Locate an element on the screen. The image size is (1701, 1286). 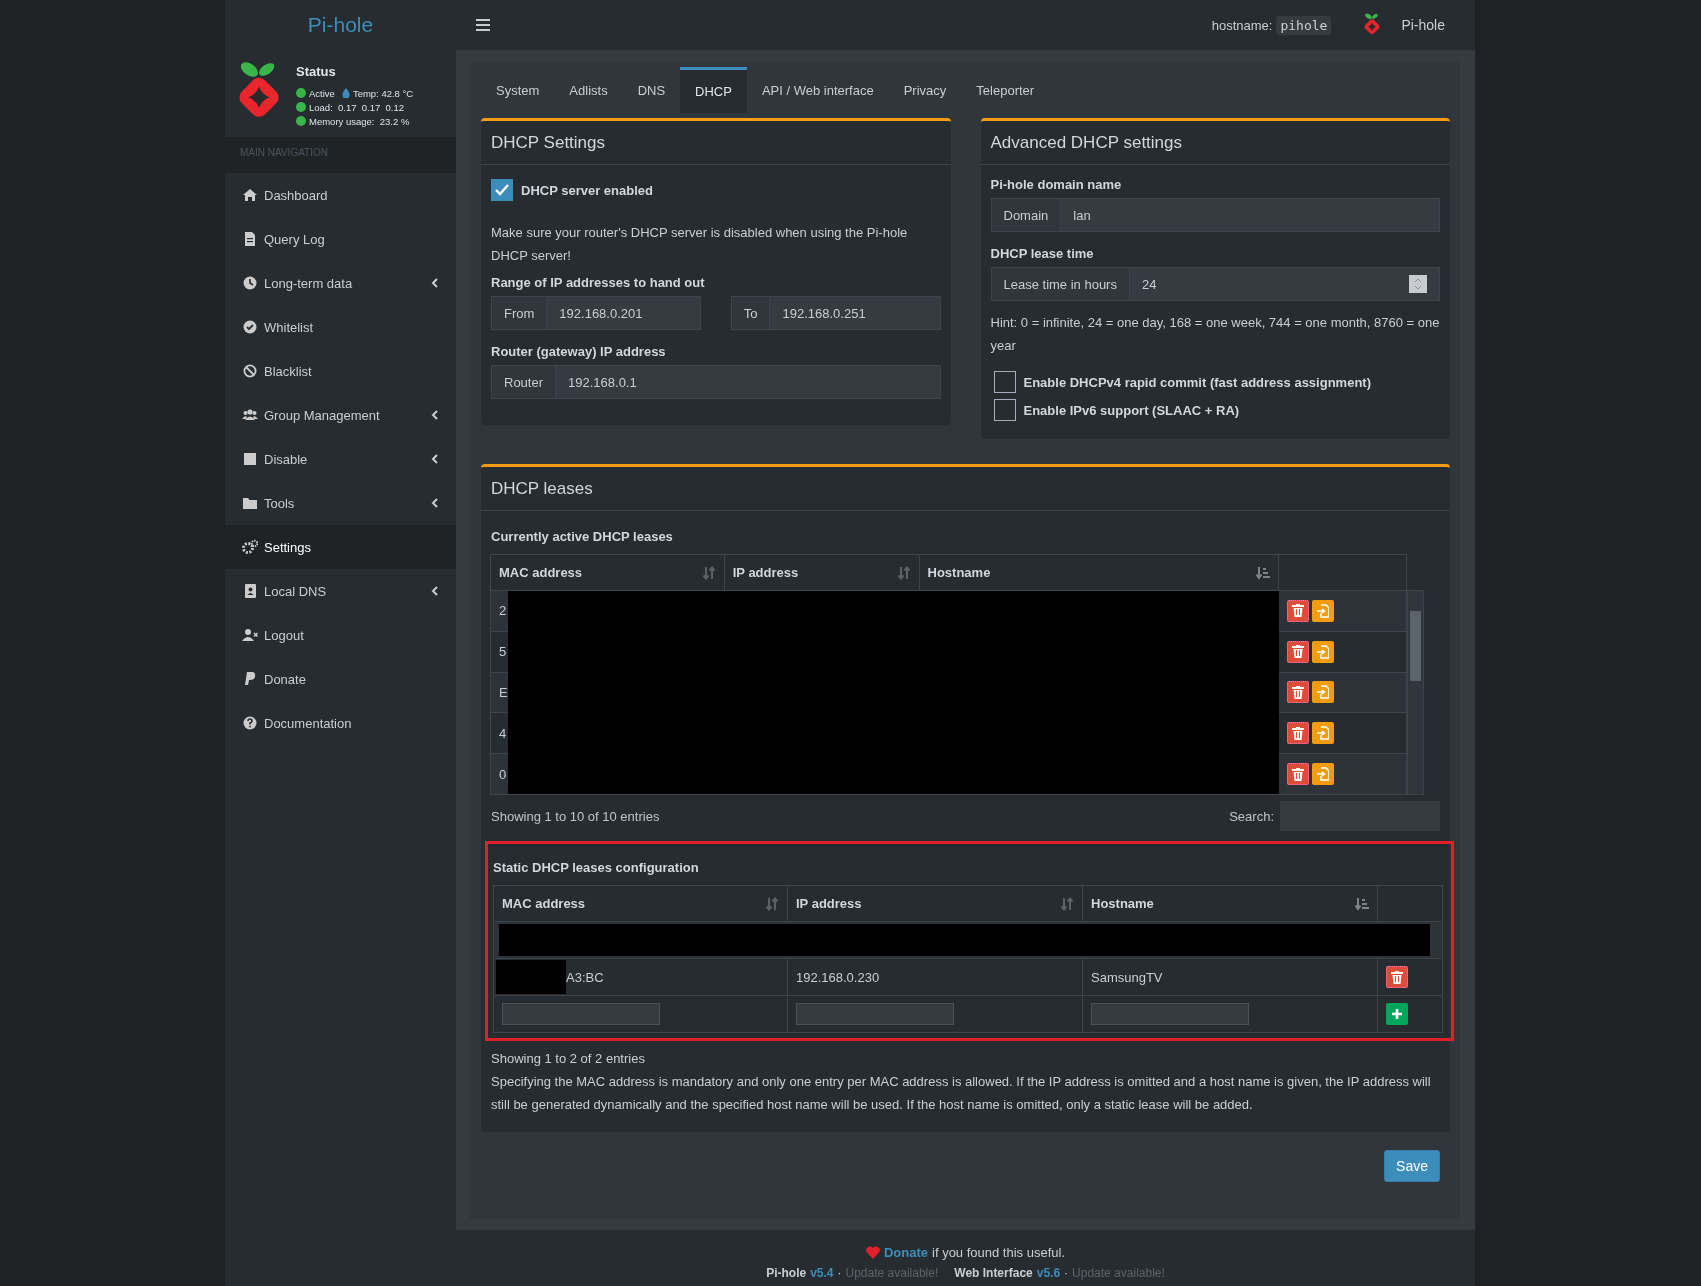
add-button is located at coordinates (1397, 1014).